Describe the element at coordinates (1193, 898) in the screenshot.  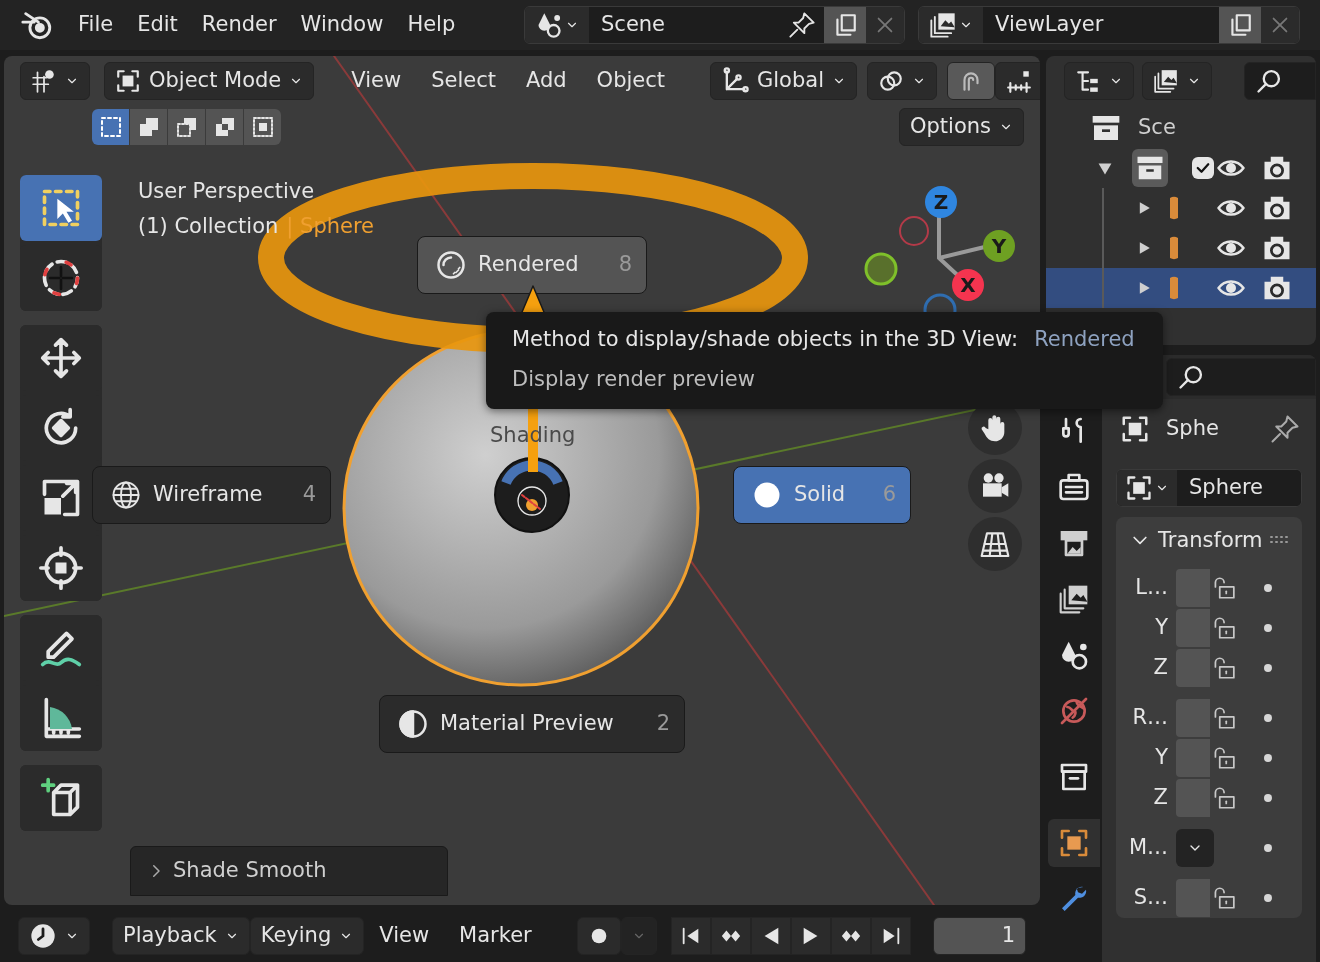
I see `number-field` at that location.